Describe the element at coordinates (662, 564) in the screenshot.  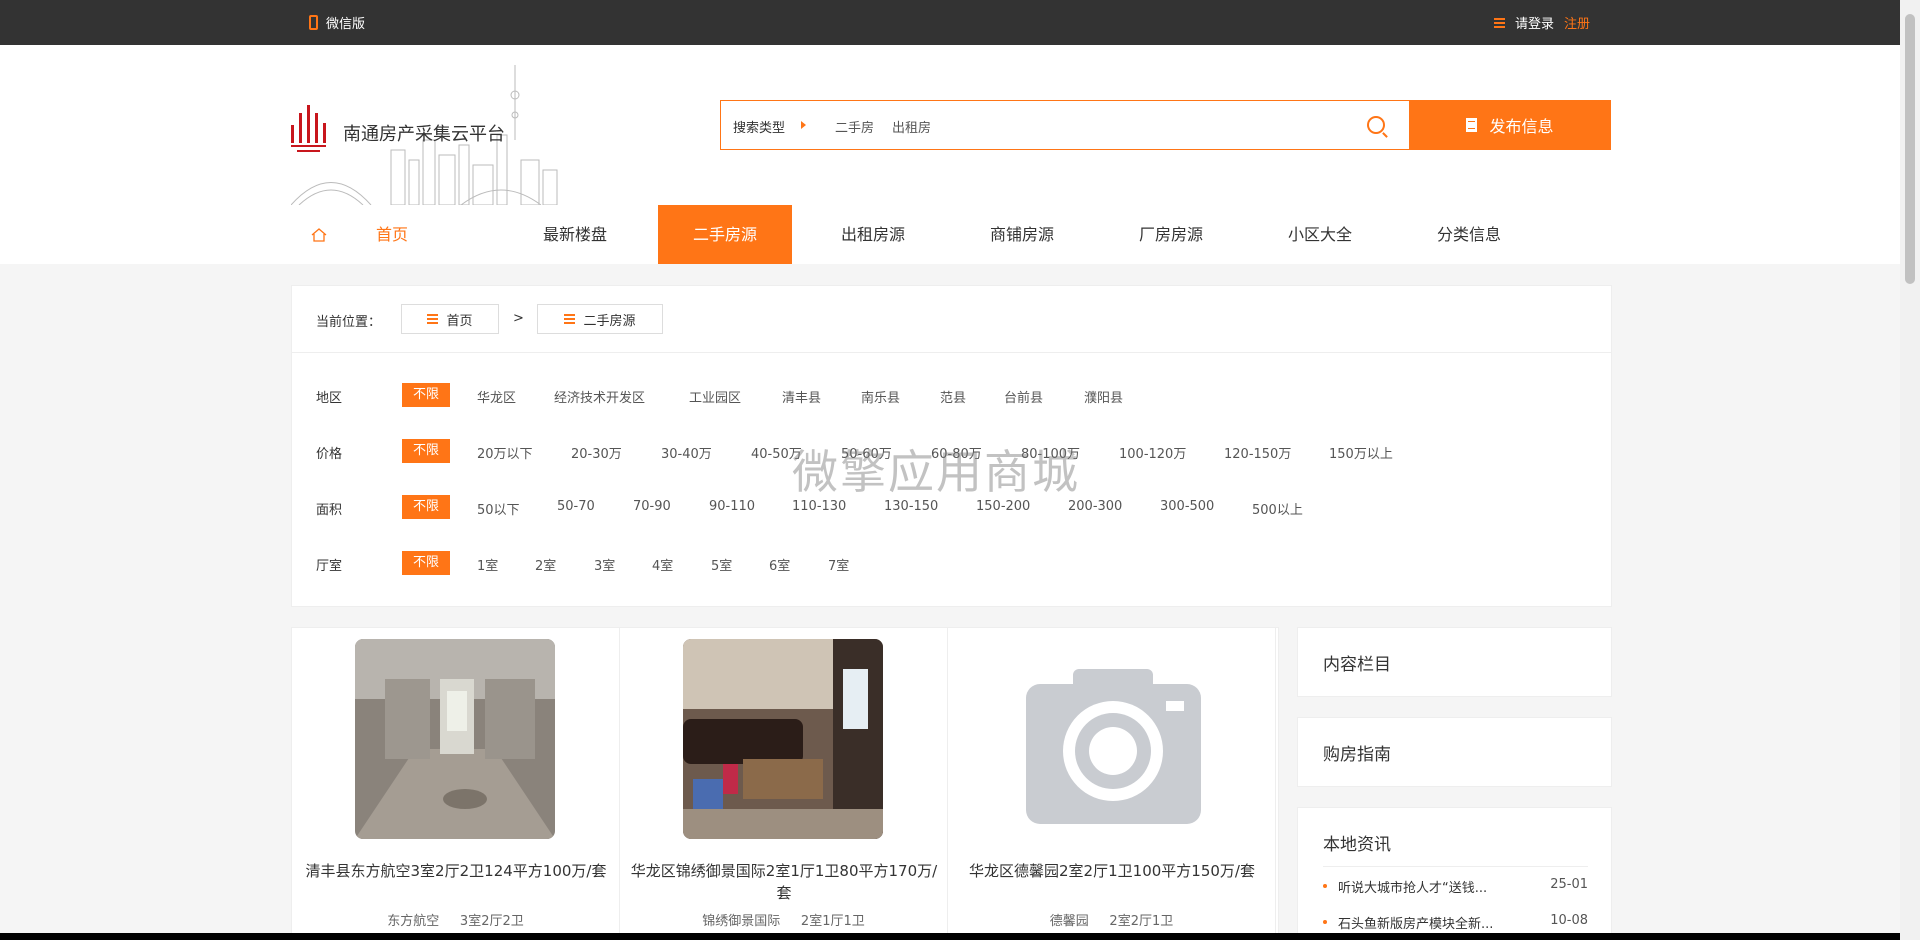
I see `filter-option: 4室` at that location.